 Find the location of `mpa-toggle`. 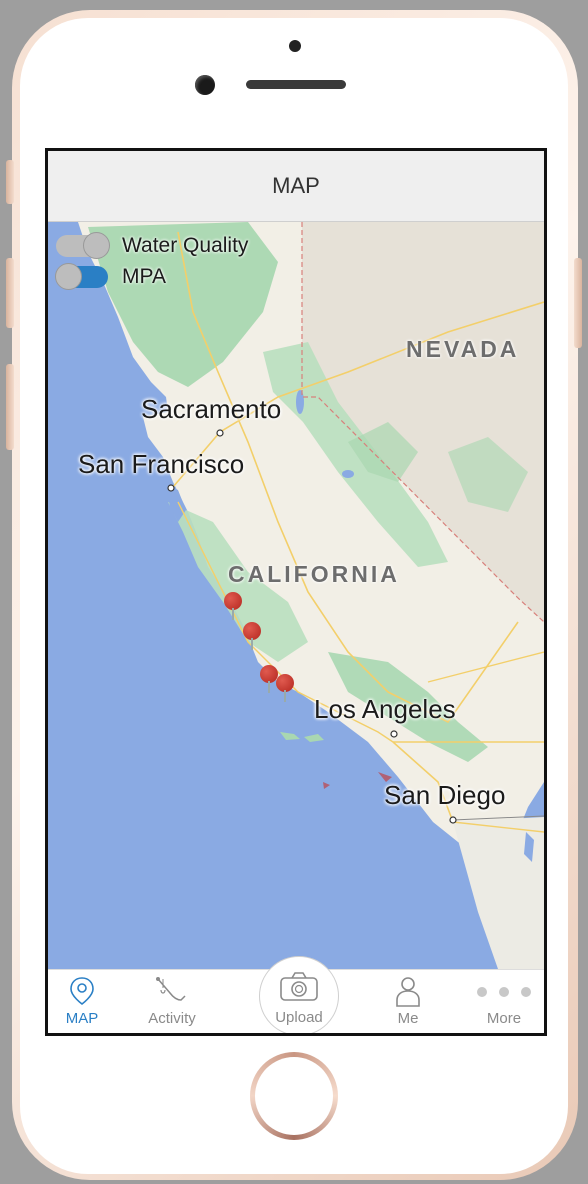

mpa-toggle is located at coordinates (81, 276).